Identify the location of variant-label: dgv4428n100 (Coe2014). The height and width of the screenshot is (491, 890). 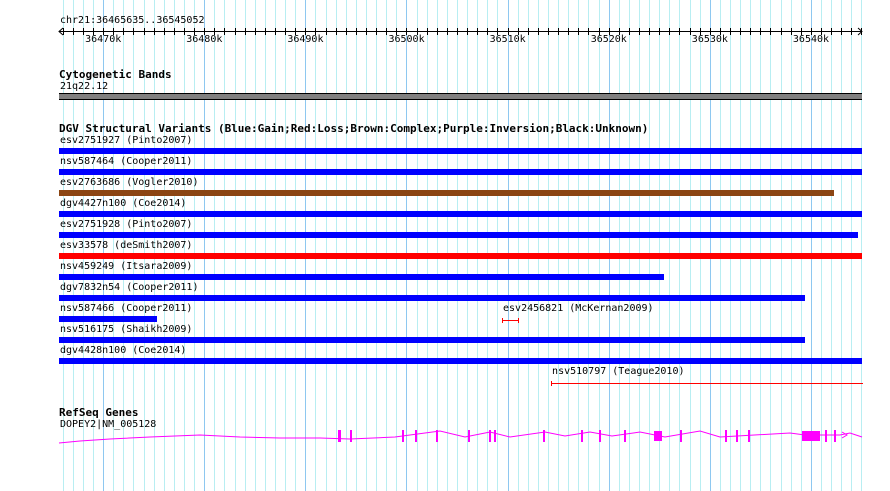
(123, 350).